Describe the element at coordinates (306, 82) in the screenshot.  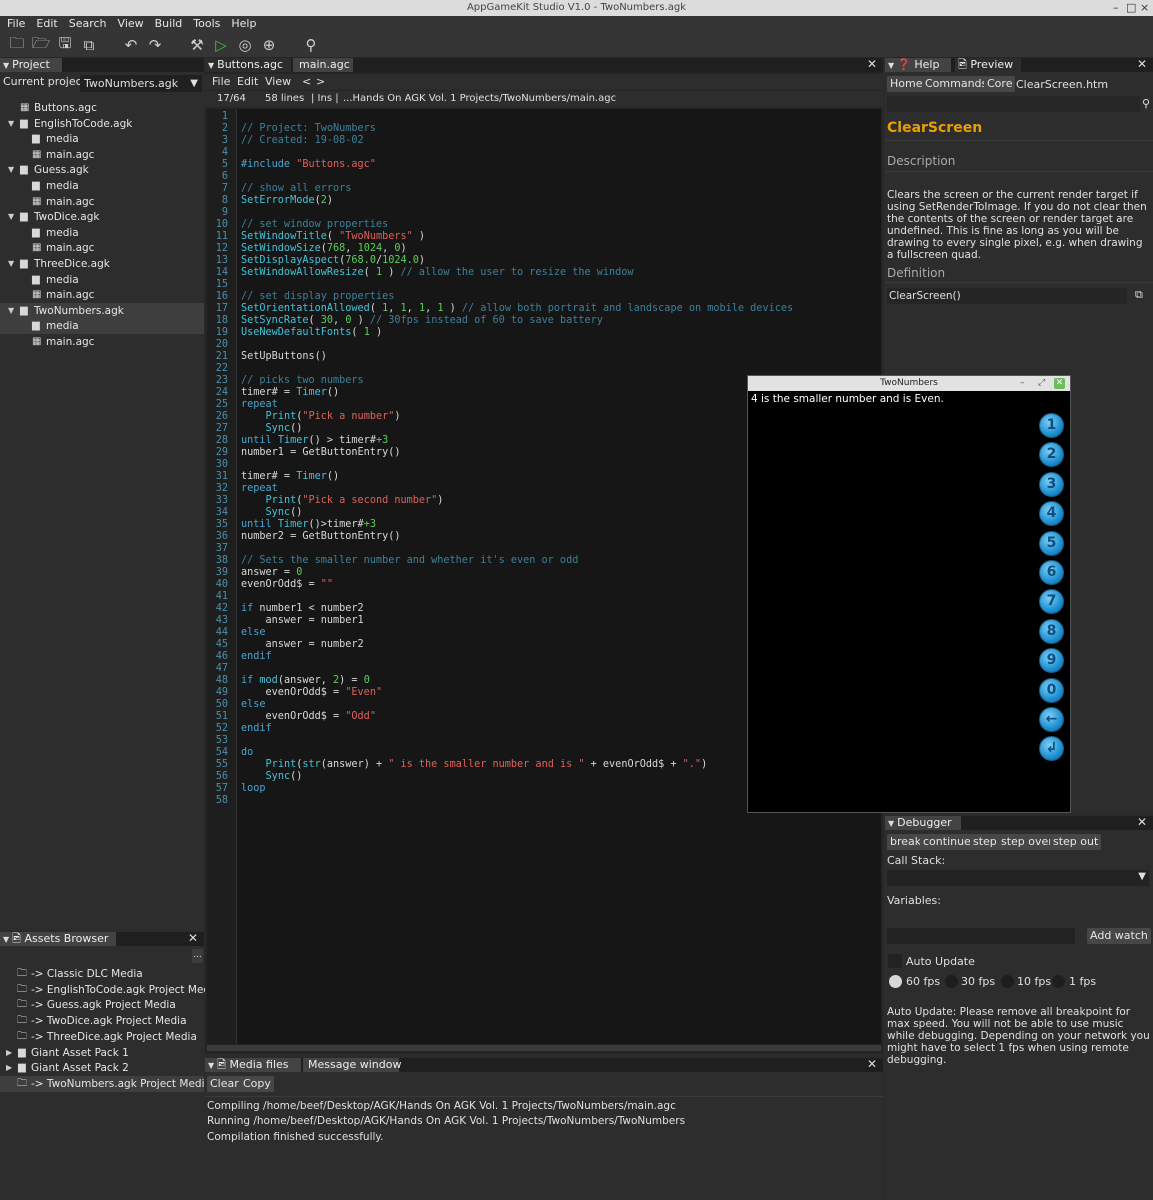
I see `nav-back-button: <` at that location.